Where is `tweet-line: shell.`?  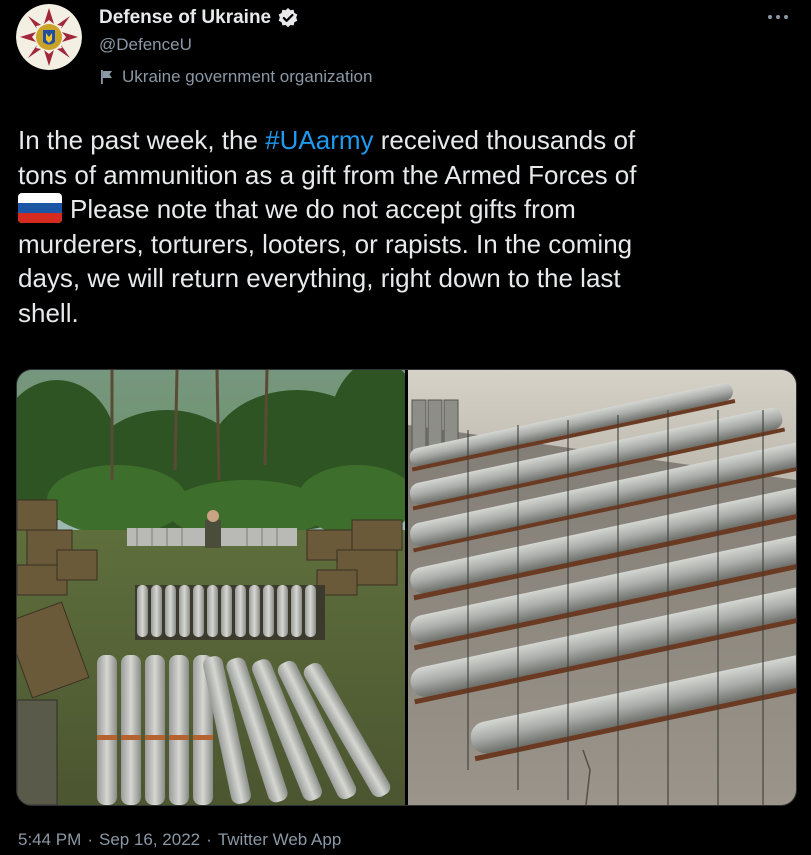 tweet-line: shell. is located at coordinates (48, 312).